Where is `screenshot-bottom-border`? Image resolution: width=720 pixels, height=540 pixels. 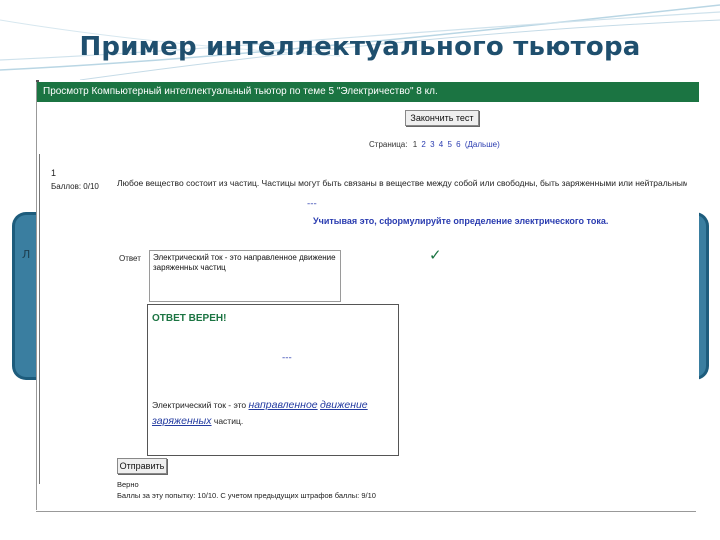 screenshot-bottom-border is located at coordinates (366, 511).